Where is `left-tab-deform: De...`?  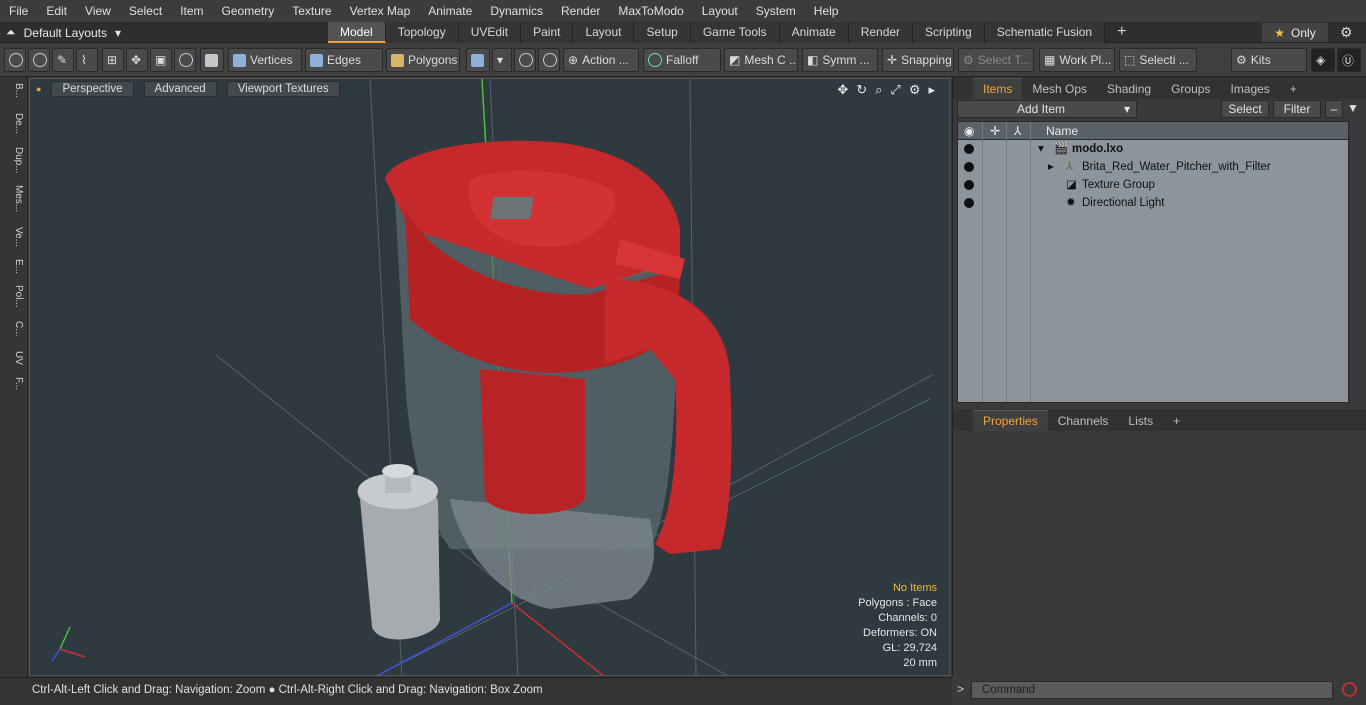
left-tab-deform: De... is located at coordinates (14, 123).